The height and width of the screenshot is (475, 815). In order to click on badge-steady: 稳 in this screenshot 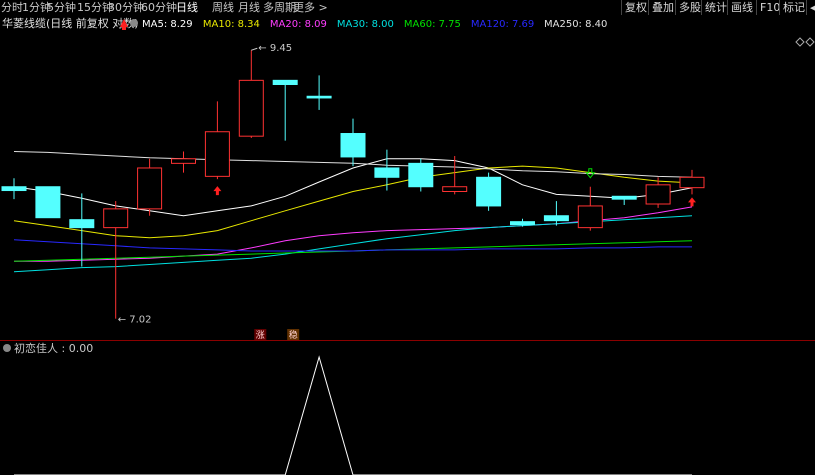, I will do `click(293, 335)`.